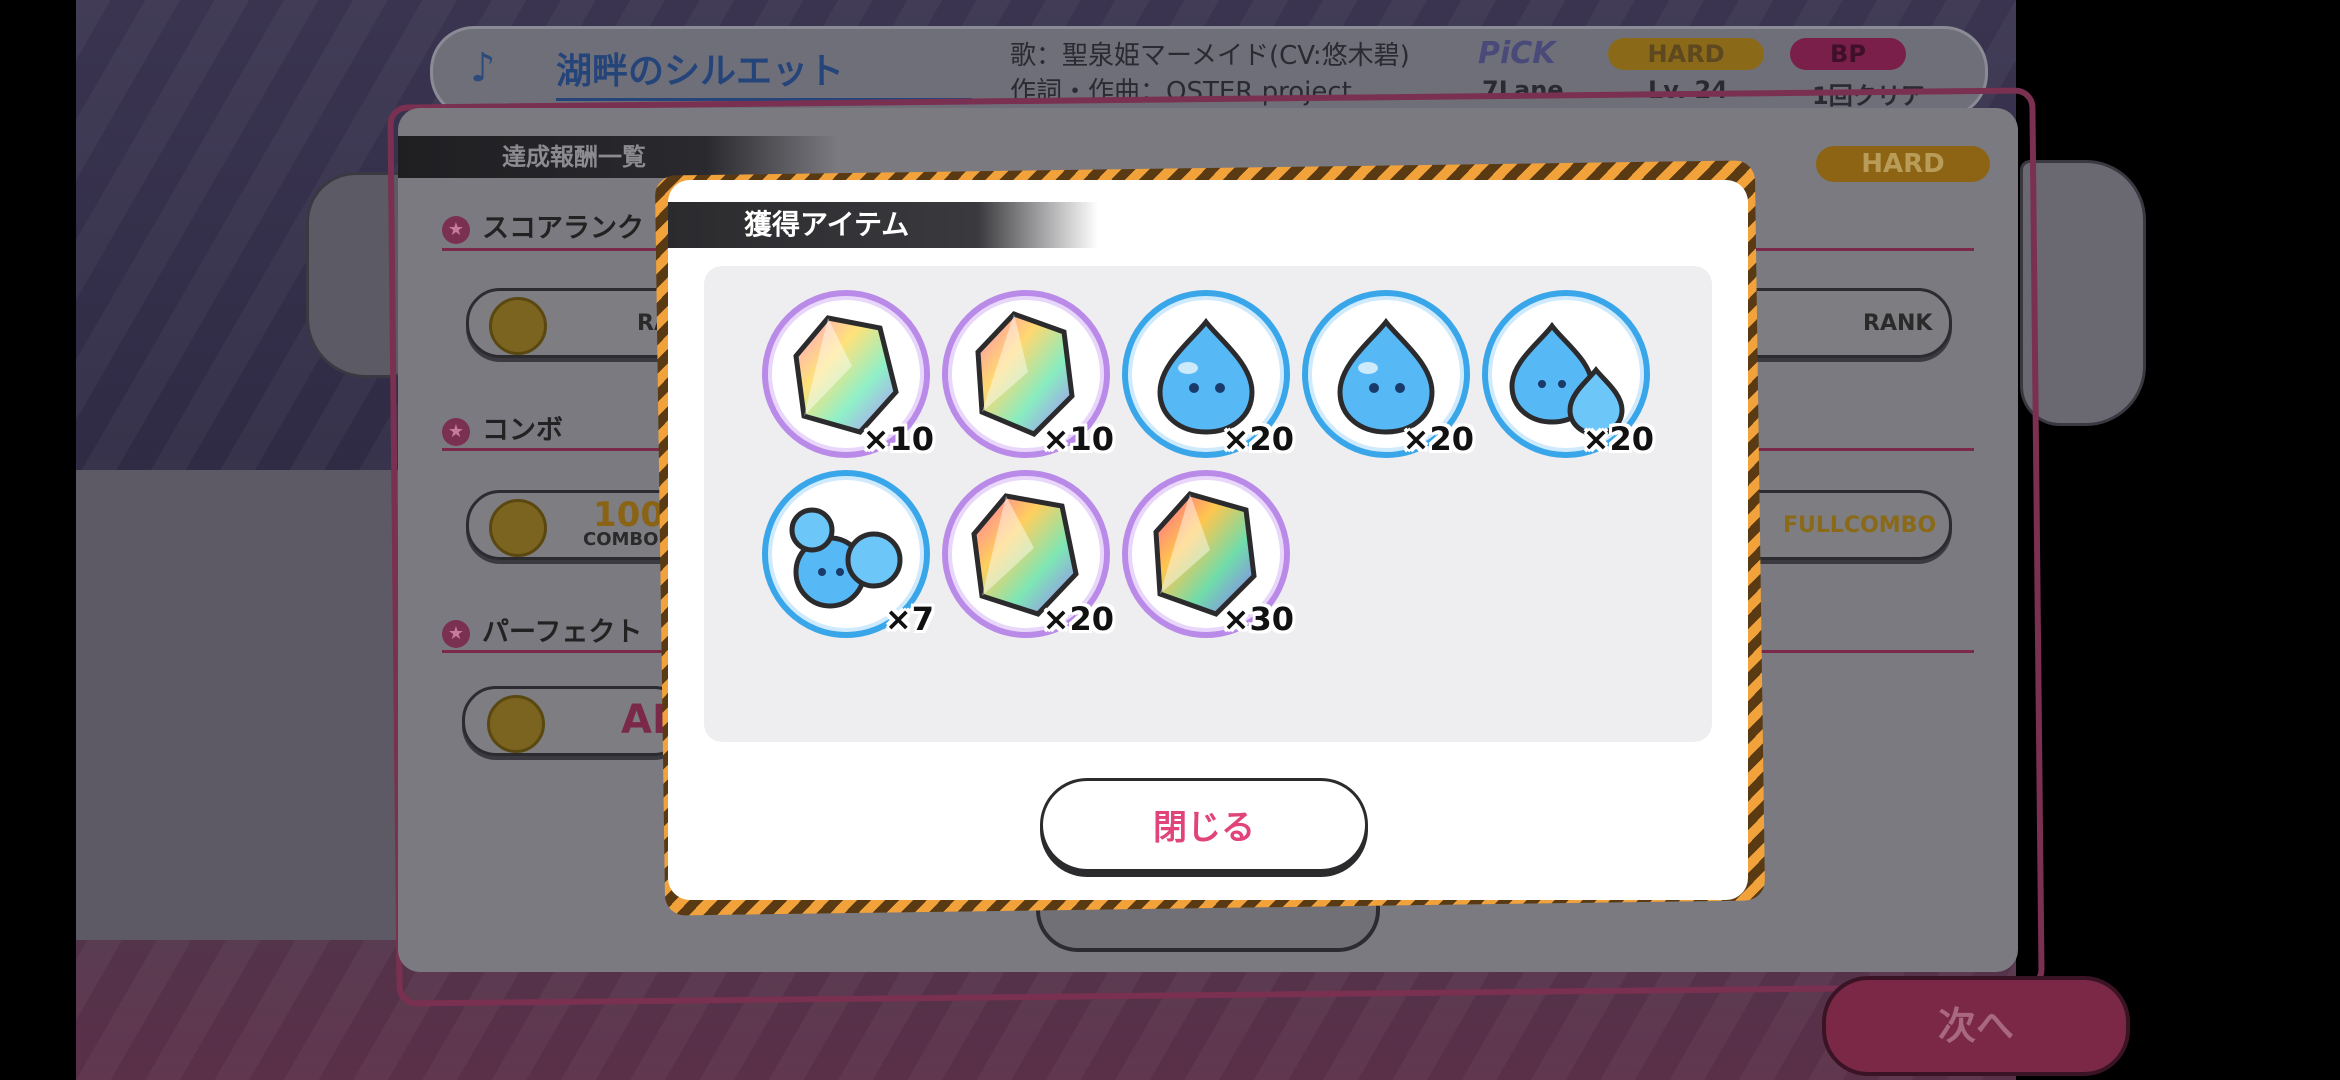 The height and width of the screenshot is (1080, 2340). What do you see at coordinates (1976, 1026) in the screenshot?
I see `next-button: 次へ` at bounding box center [1976, 1026].